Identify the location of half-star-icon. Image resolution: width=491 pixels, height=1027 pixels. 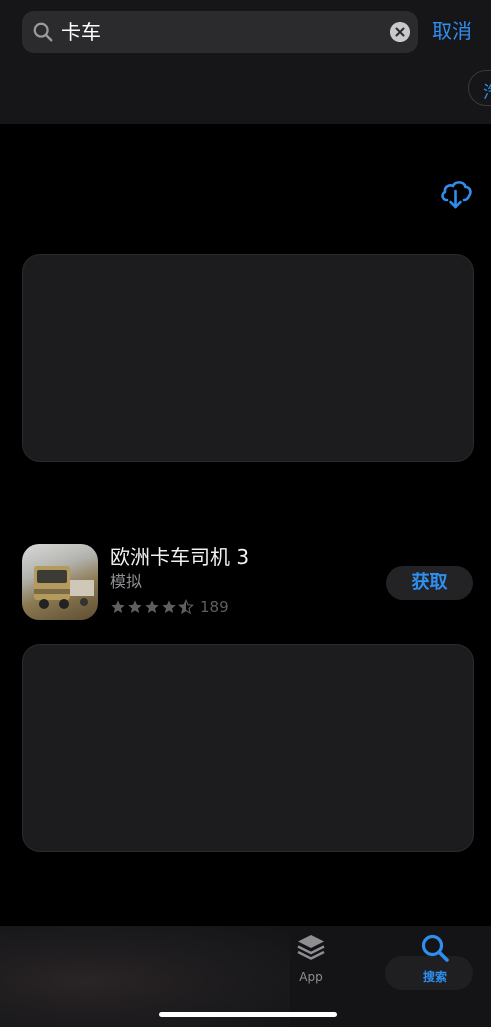
(186, 607).